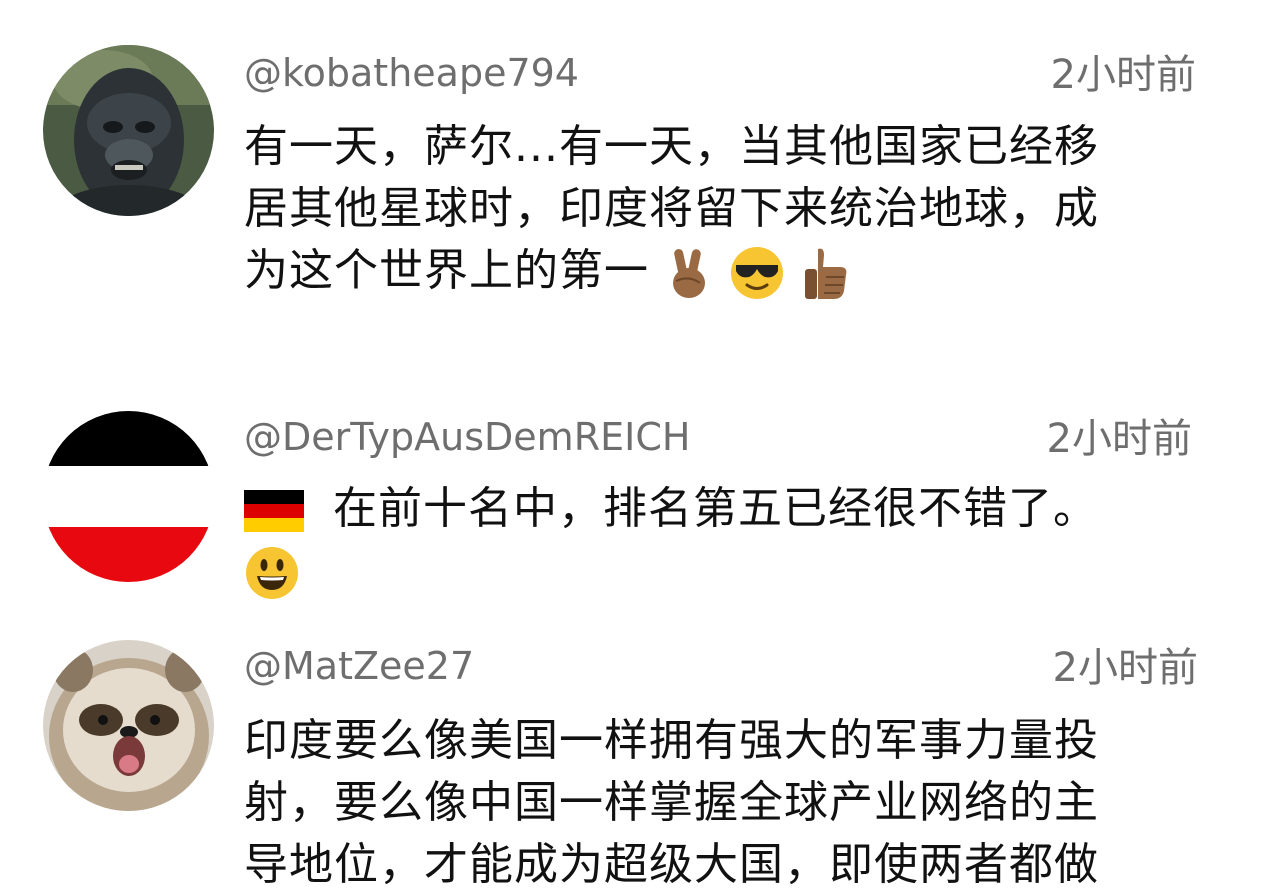  What do you see at coordinates (757, 273) in the screenshot?
I see `sunglasses-face-emoji` at bounding box center [757, 273].